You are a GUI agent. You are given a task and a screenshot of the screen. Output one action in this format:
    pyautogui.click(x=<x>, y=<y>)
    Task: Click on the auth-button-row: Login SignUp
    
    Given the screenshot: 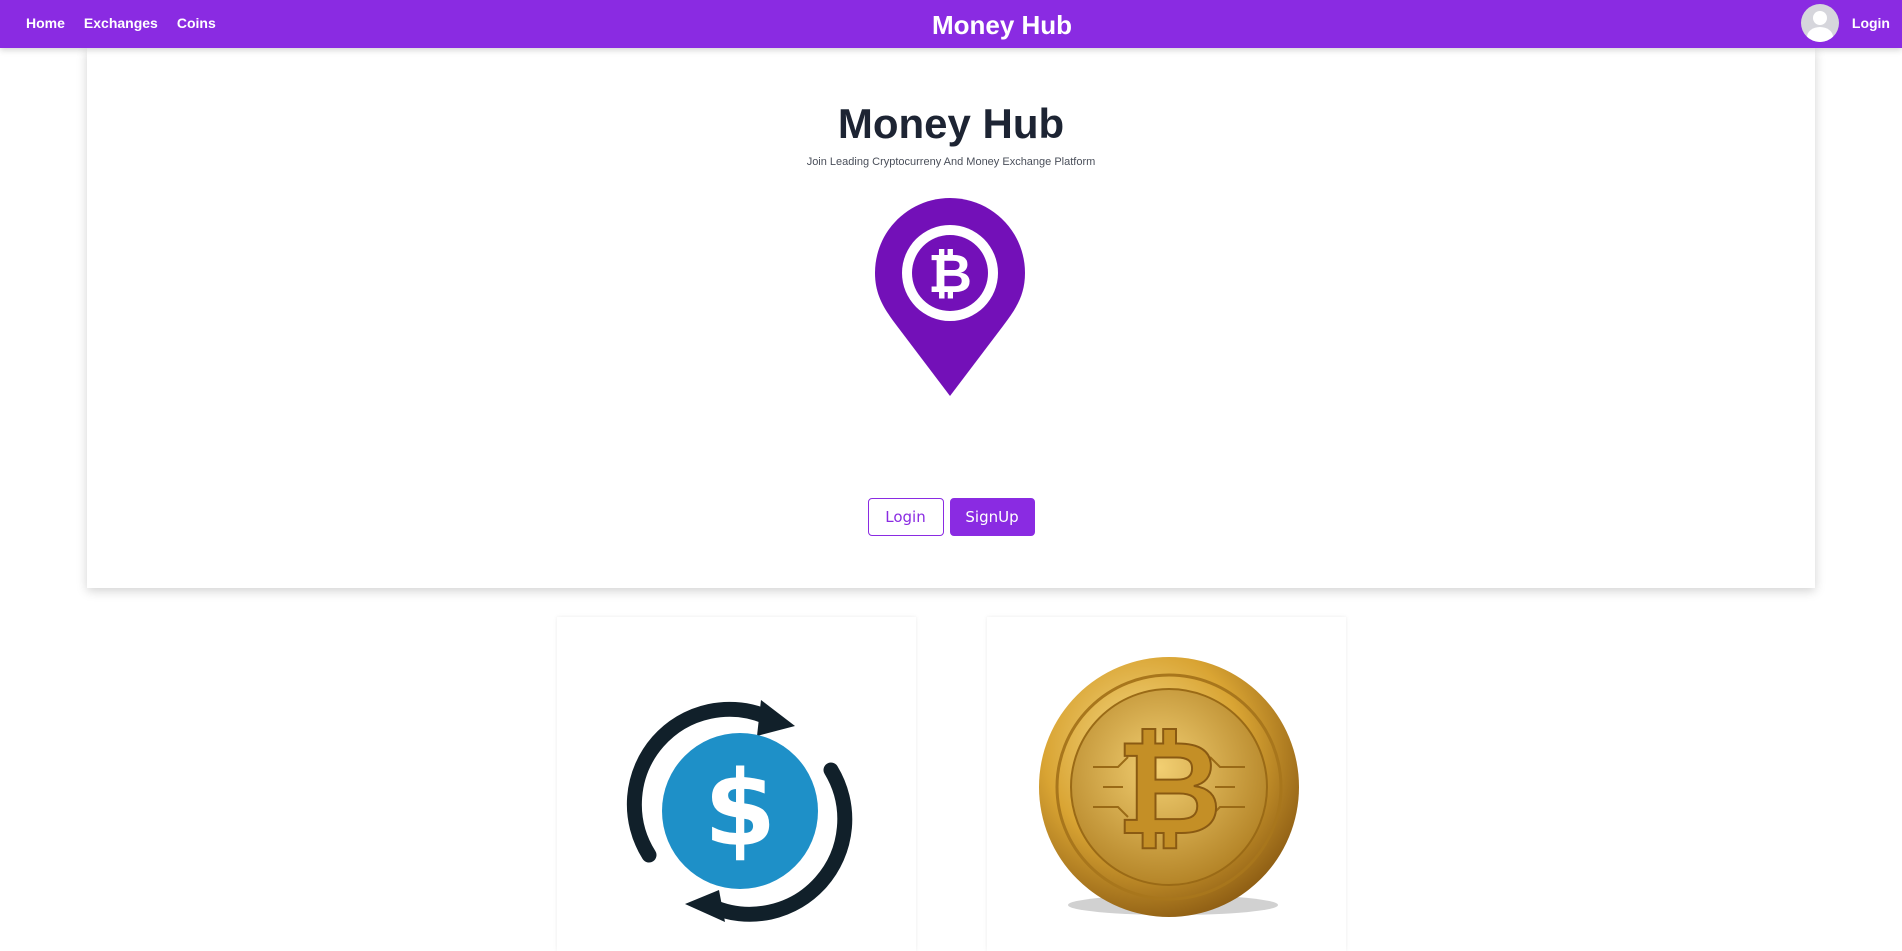 What is the action you would take?
    pyautogui.click(x=951, y=517)
    